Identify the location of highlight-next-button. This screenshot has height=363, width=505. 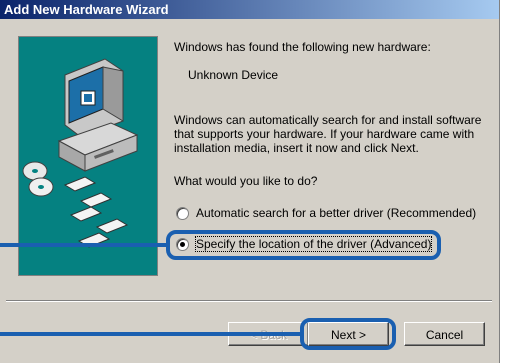
(348, 334).